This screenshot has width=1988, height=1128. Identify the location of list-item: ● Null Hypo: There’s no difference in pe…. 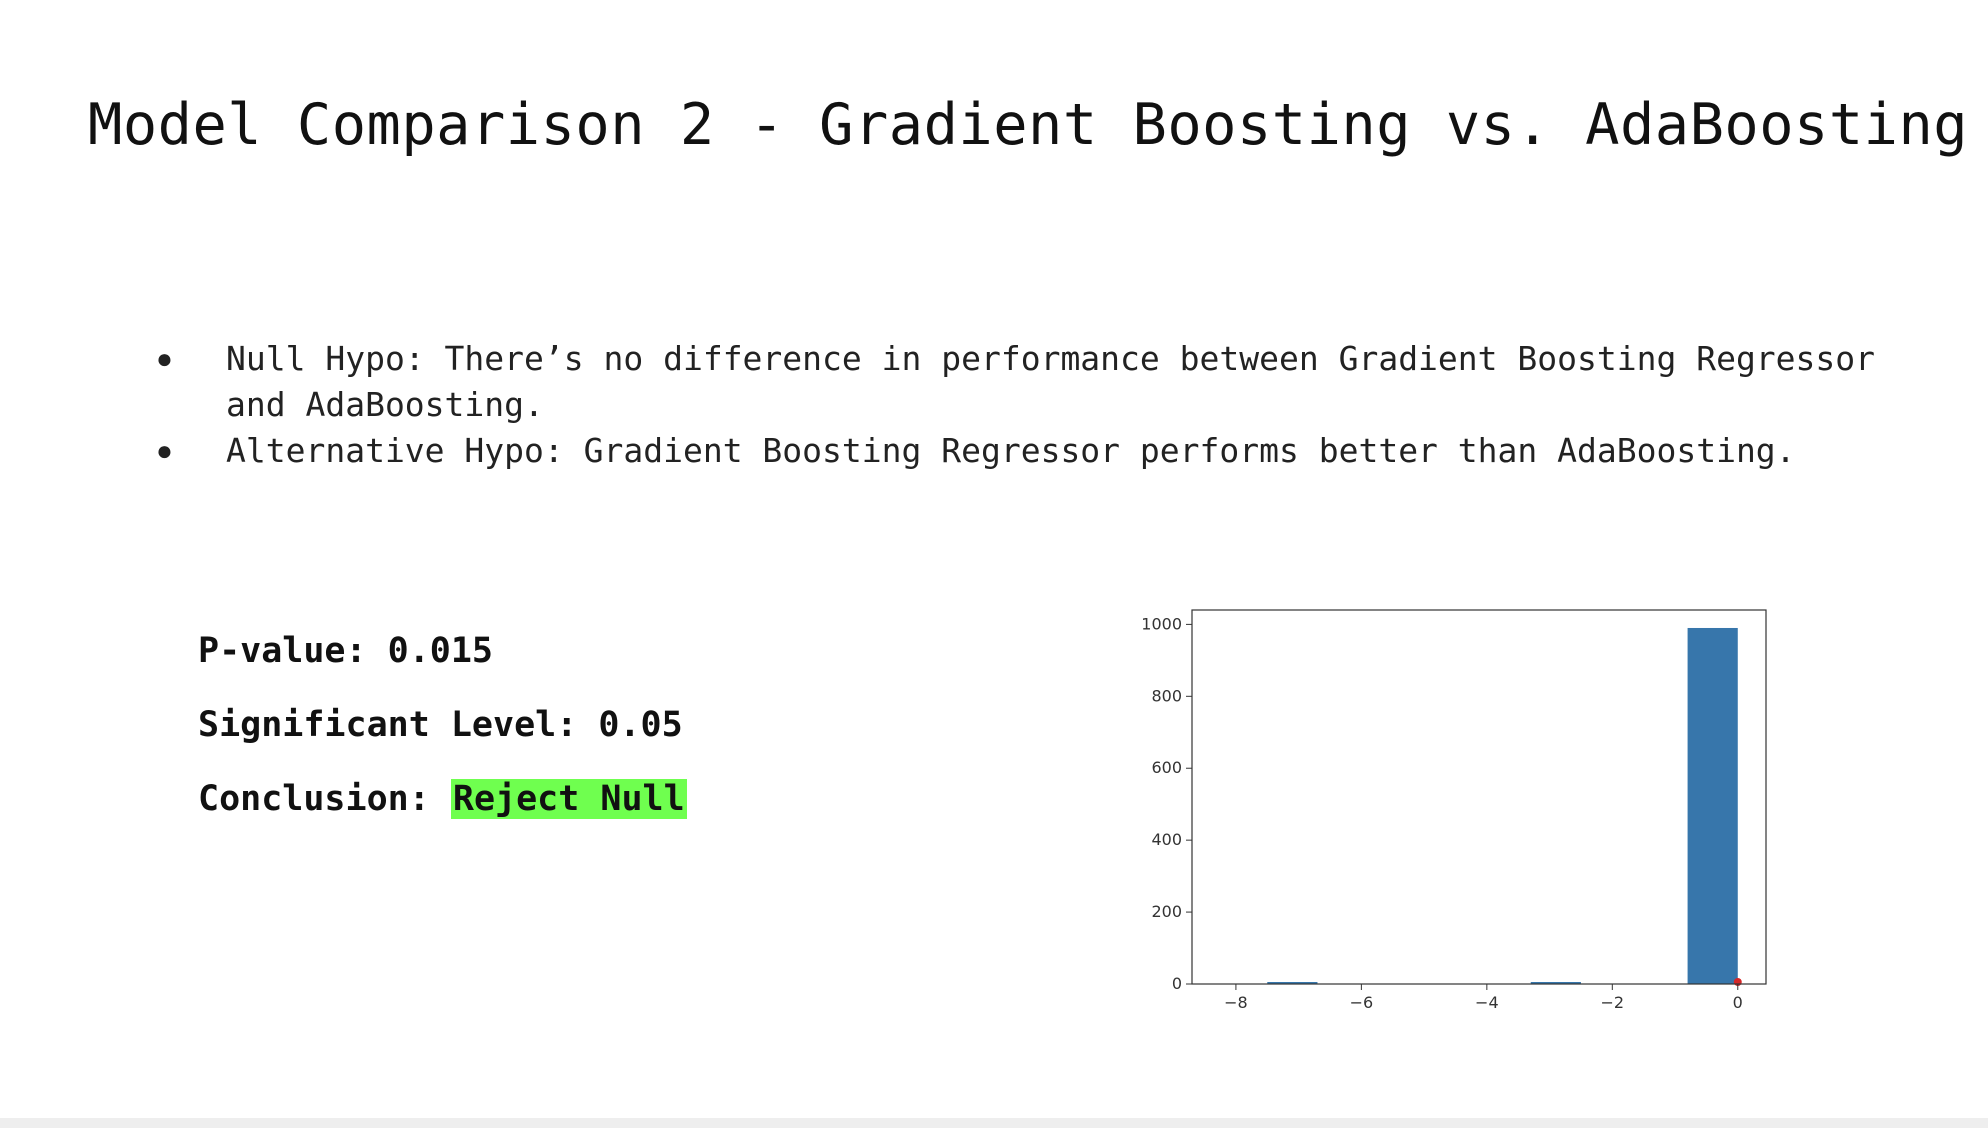
(1030, 382).